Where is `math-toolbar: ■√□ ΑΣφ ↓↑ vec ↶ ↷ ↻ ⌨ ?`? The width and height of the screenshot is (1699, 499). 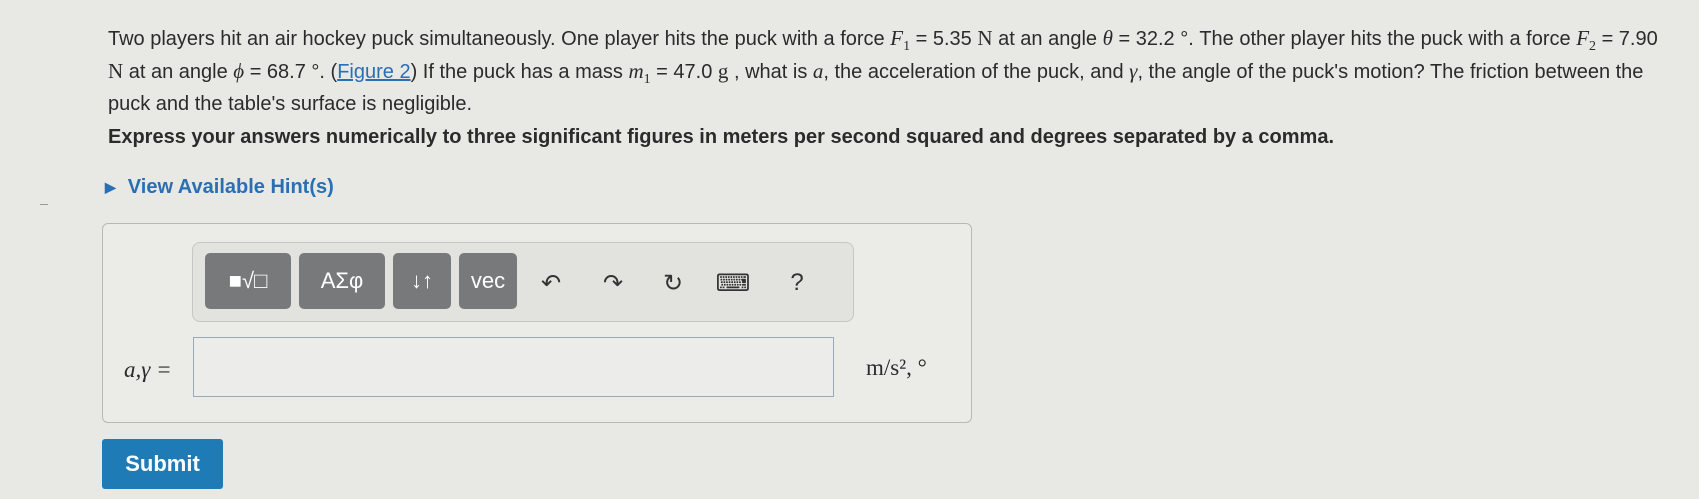 math-toolbar: ■√□ ΑΣφ ↓↑ vec ↶ ↷ ↻ ⌨ ? is located at coordinates (523, 282).